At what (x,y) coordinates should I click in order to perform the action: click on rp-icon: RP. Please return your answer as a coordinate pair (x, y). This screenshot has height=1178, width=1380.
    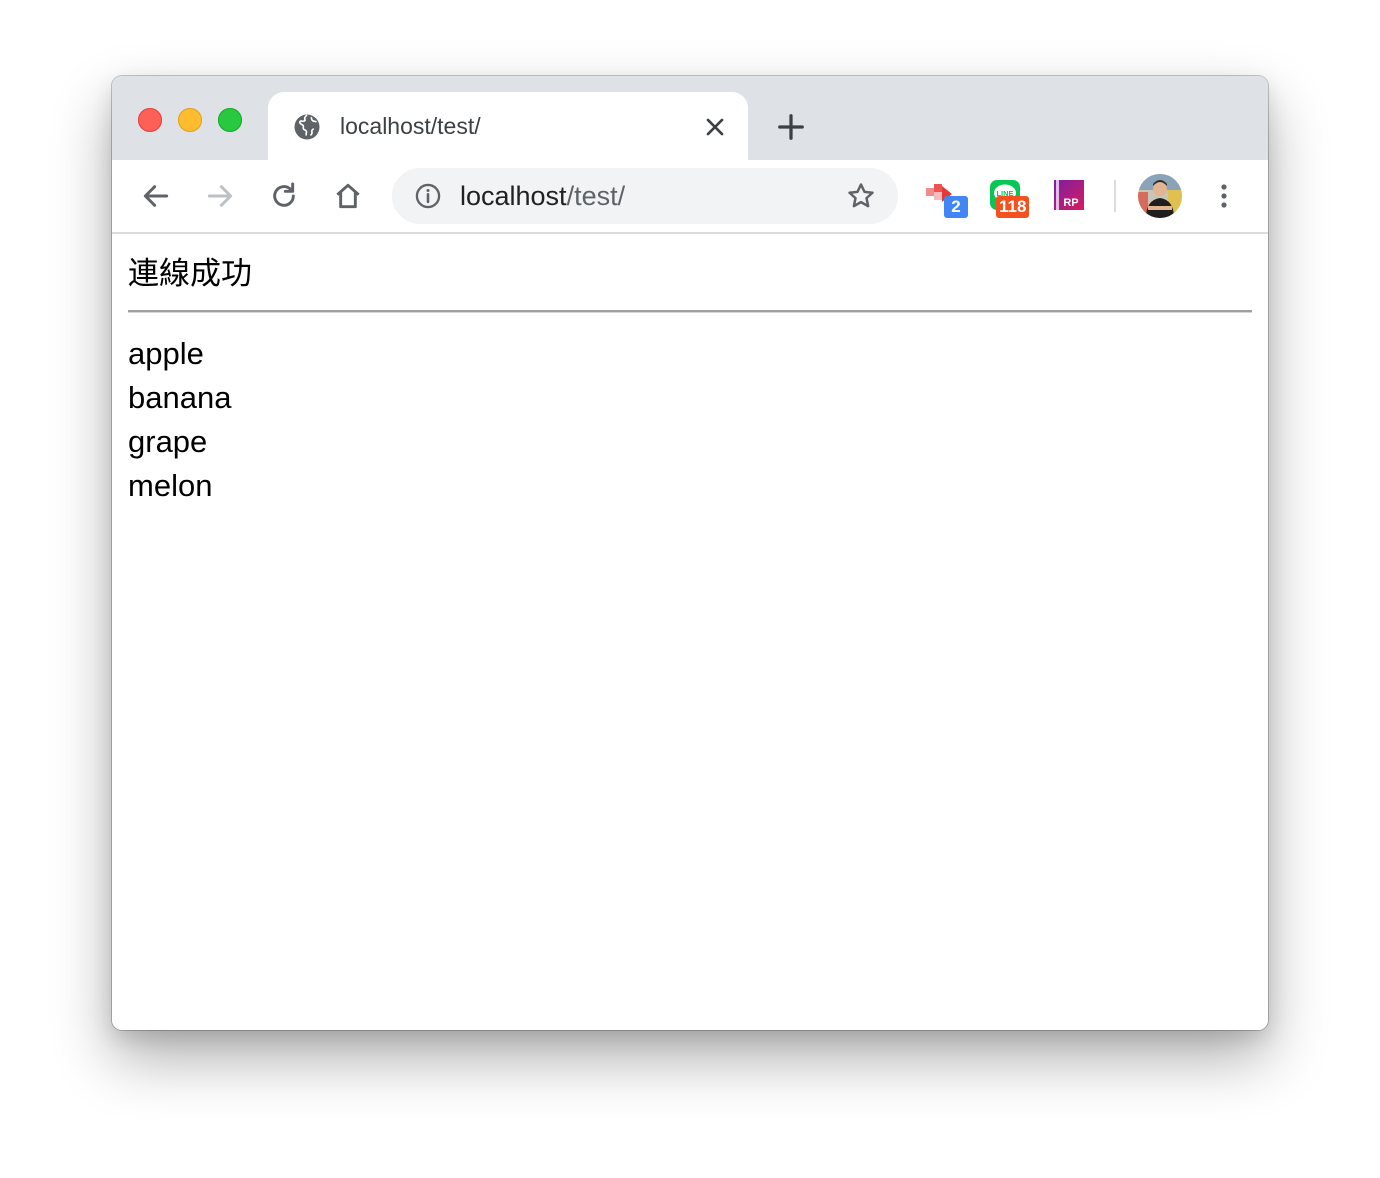
    Looking at the image, I should click on (1069, 195).